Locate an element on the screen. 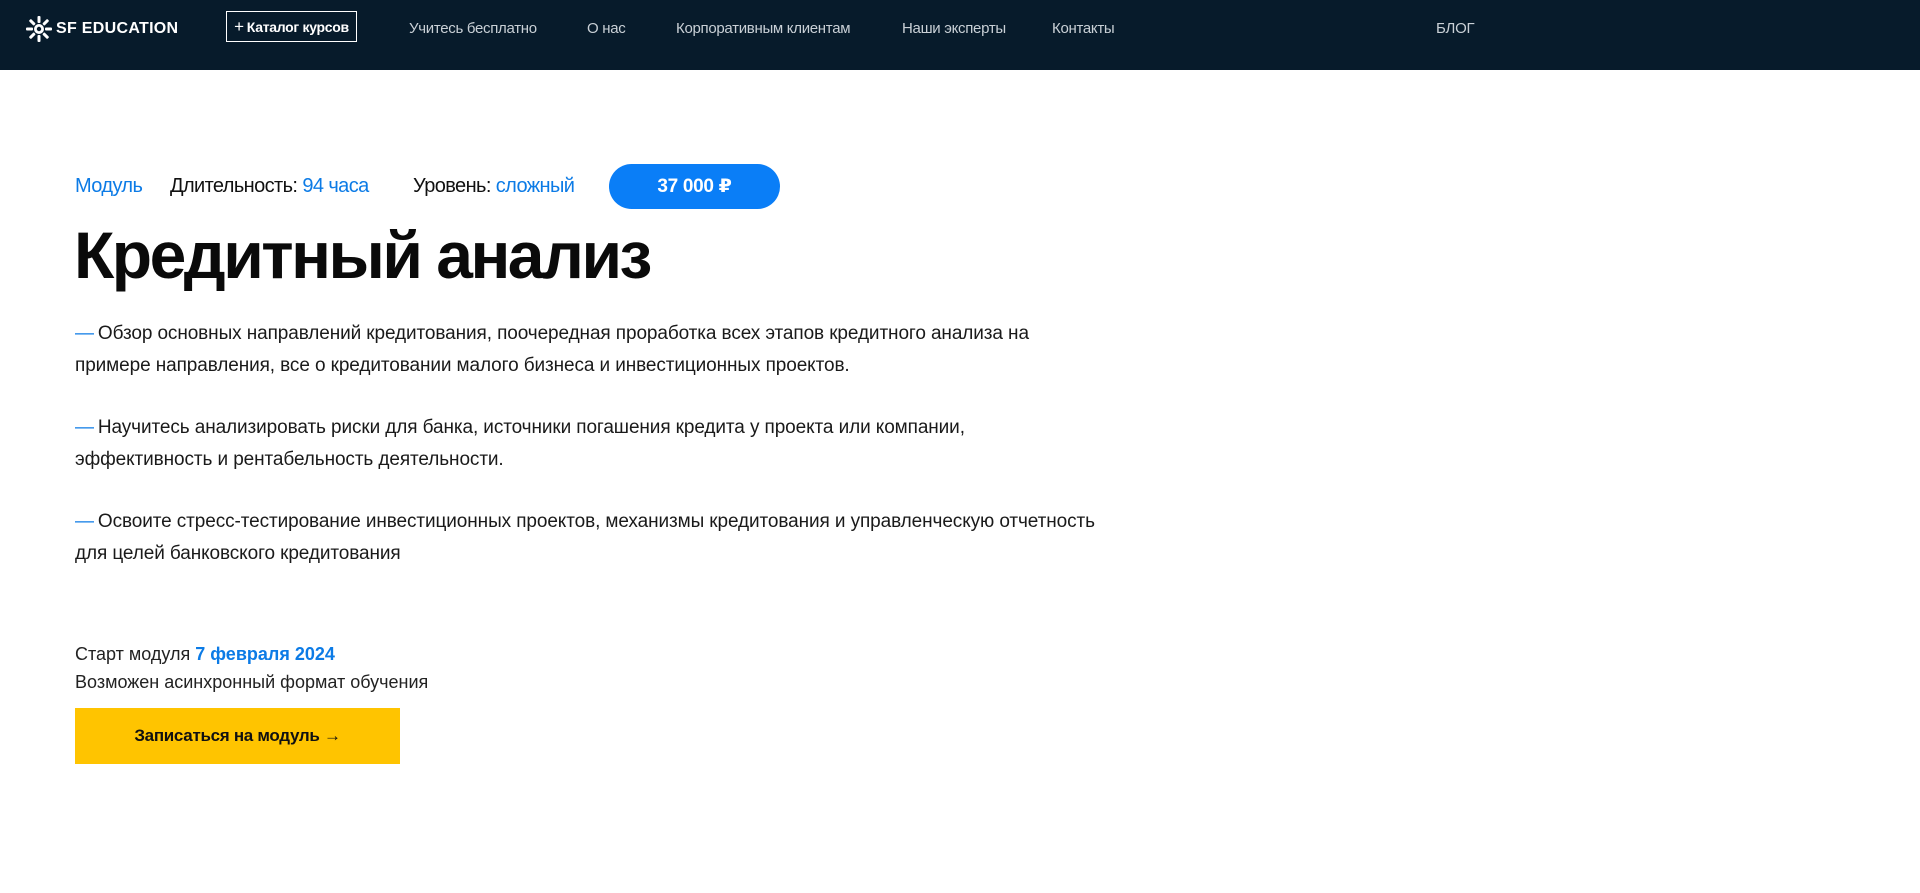  duration-label: Длительность: is located at coordinates (234, 186).